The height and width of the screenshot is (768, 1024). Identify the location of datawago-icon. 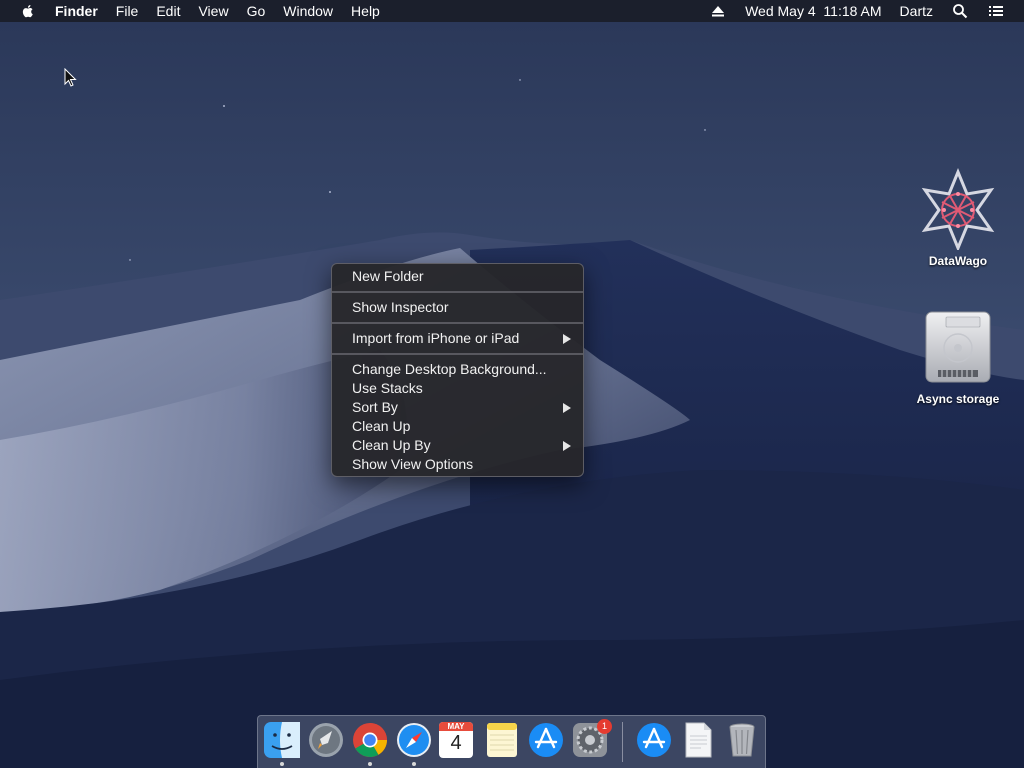
(958, 209).